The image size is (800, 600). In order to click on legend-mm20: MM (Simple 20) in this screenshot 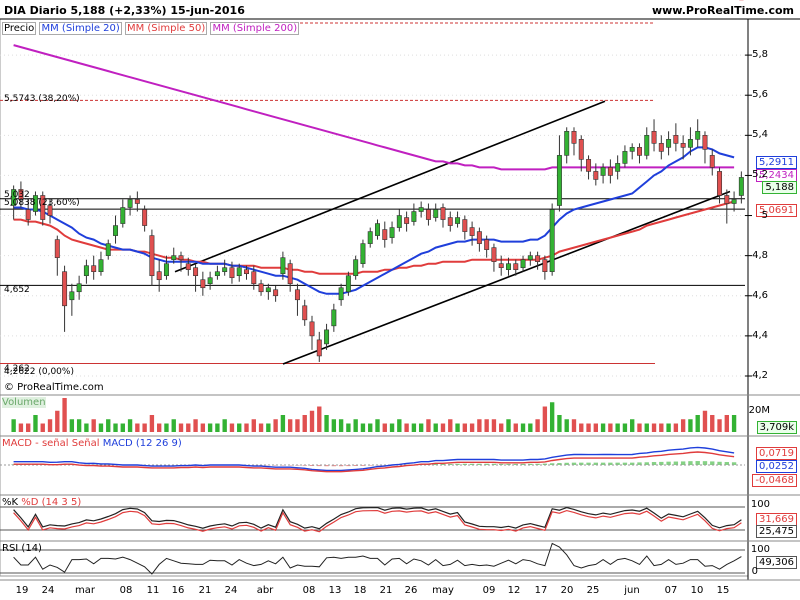, I will do `click(80, 28)`.